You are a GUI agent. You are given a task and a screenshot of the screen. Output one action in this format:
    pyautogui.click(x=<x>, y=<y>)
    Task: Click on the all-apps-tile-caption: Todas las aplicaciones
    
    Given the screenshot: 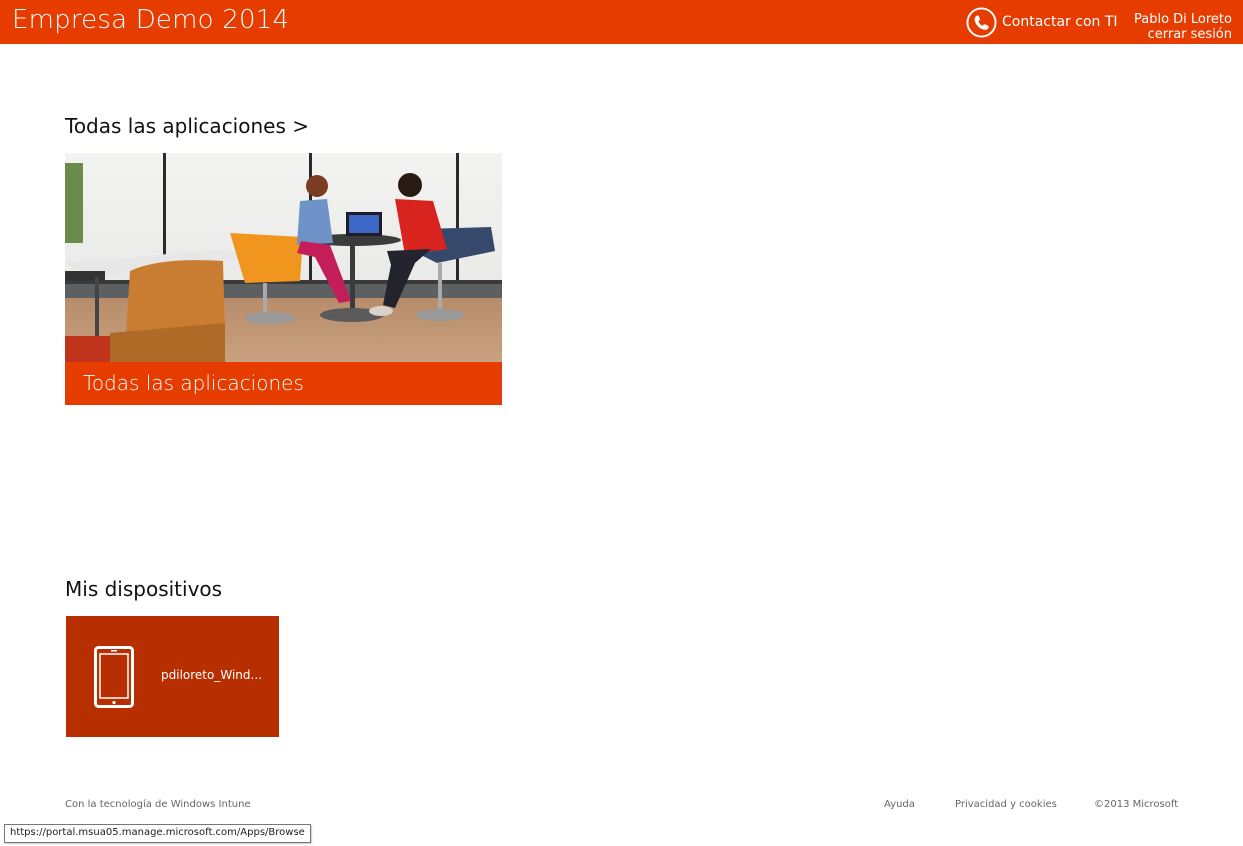 What is the action you would take?
    pyautogui.click(x=283, y=383)
    